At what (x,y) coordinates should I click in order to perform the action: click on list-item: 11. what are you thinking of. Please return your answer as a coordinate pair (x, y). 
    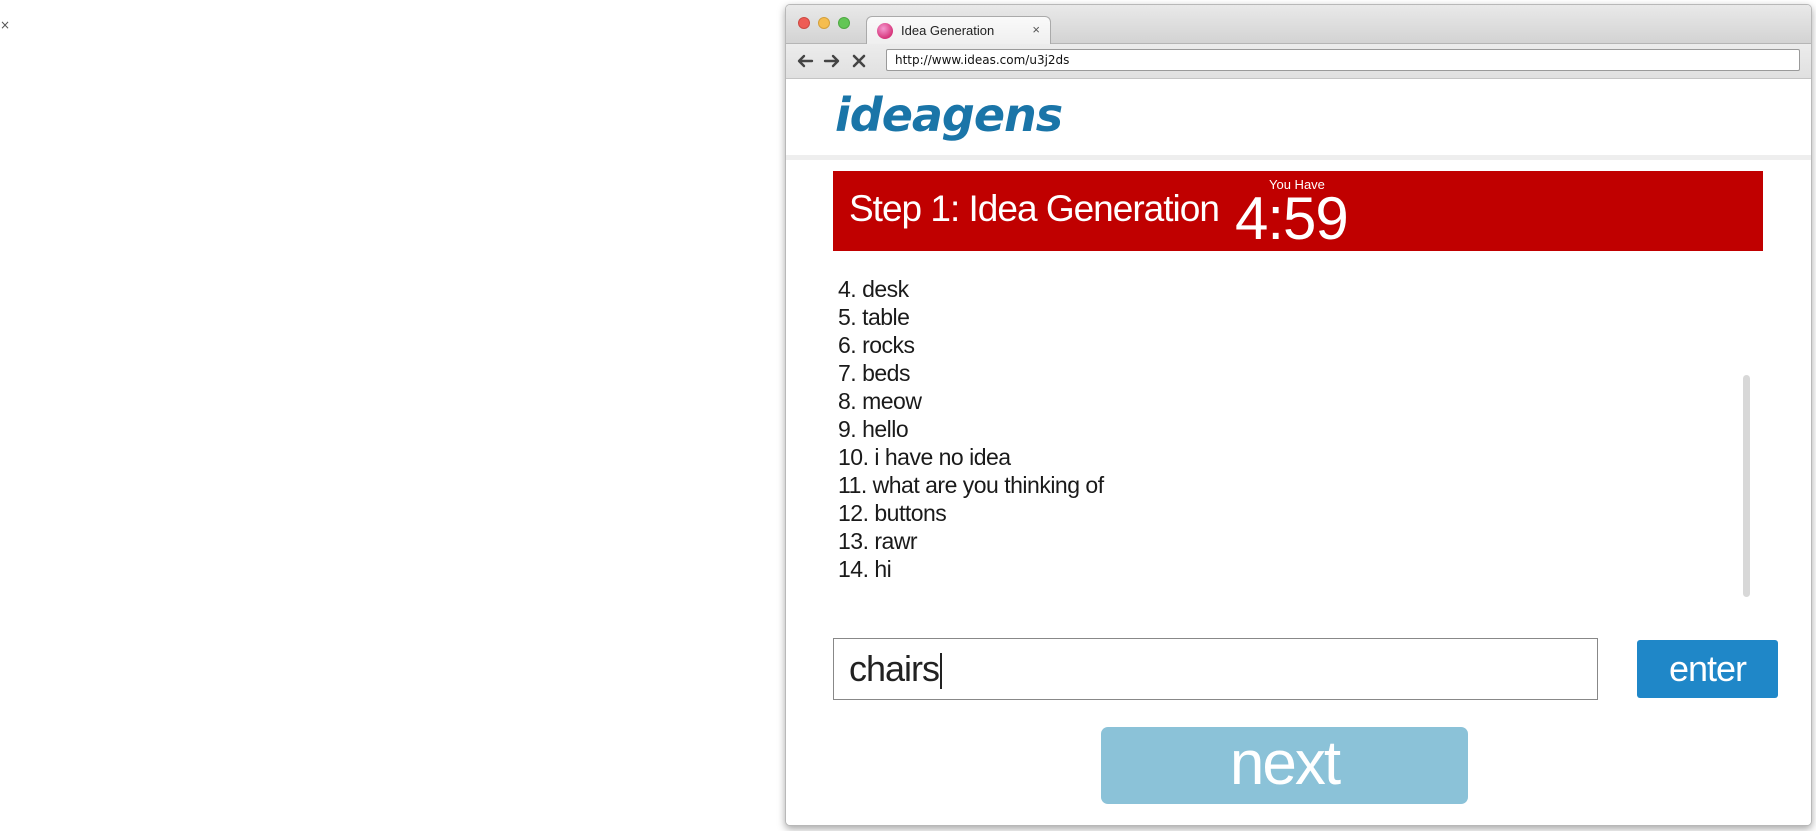
    Looking at the image, I should click on (971, 485).